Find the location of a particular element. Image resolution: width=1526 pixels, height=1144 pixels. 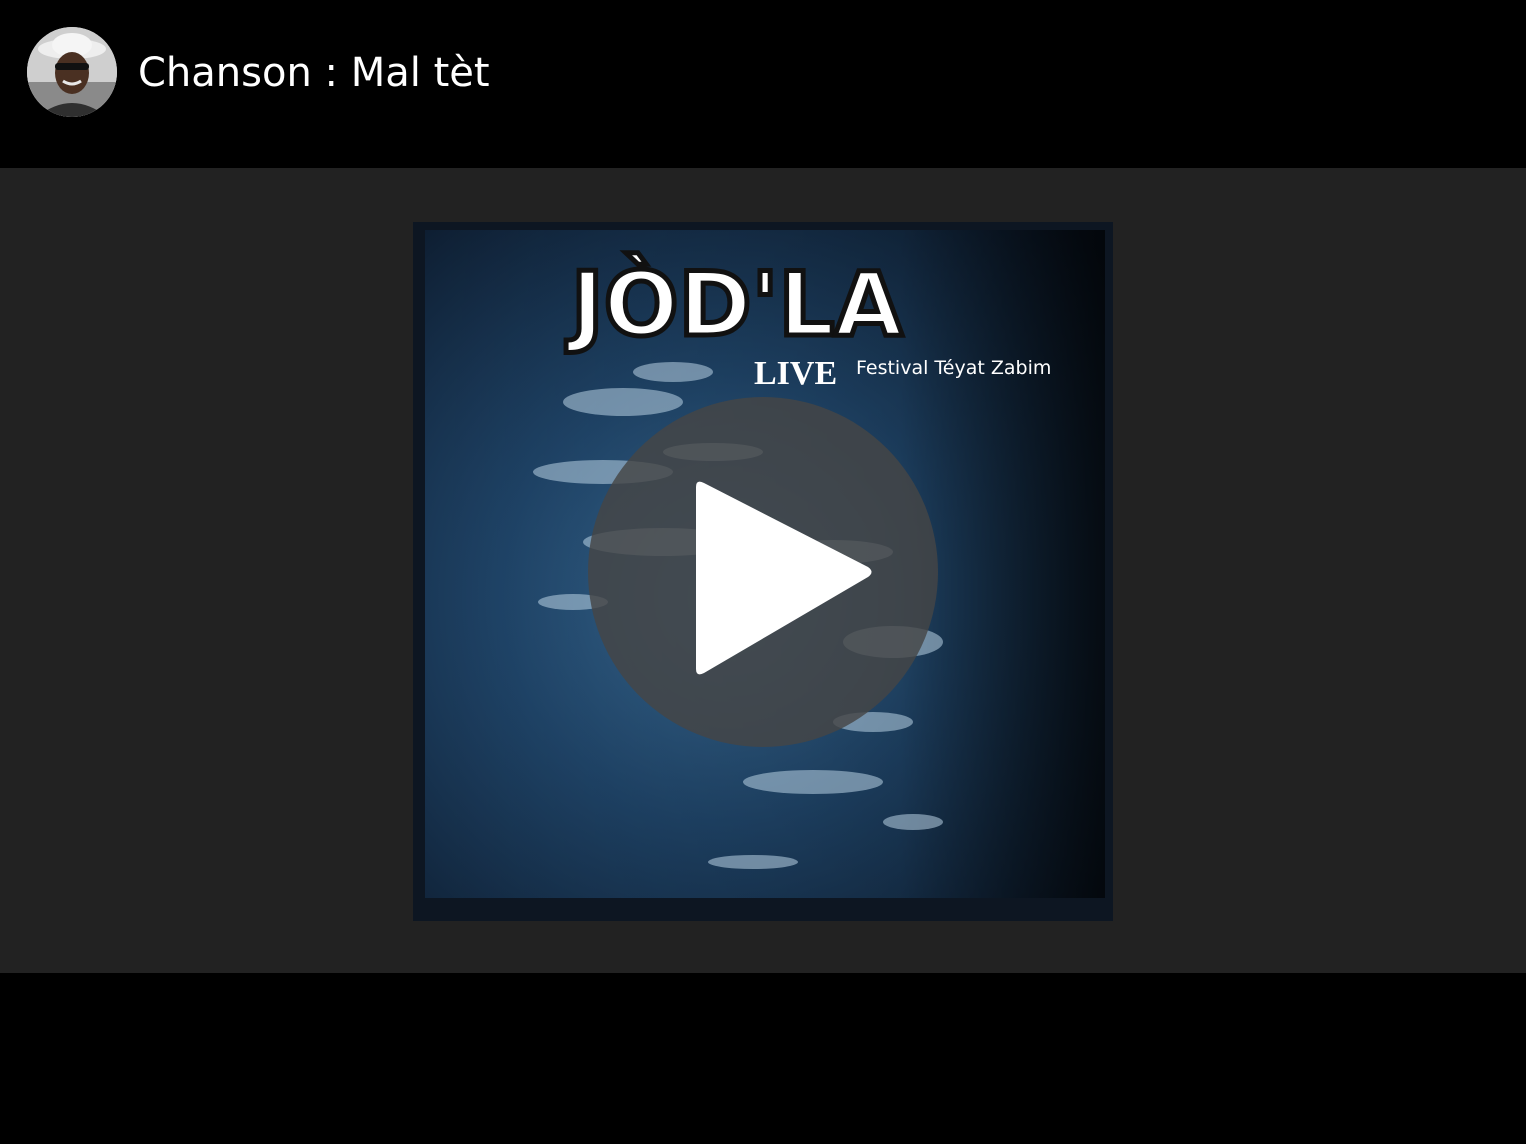

page-title: Chanson : Mal tèt is located at coordinates (314, 73).